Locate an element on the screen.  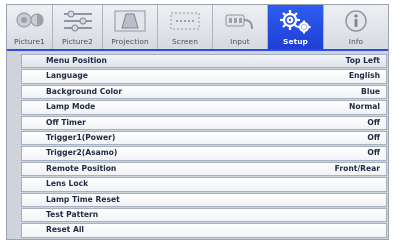
tab-info: Info is located at coordinates (356, 27).